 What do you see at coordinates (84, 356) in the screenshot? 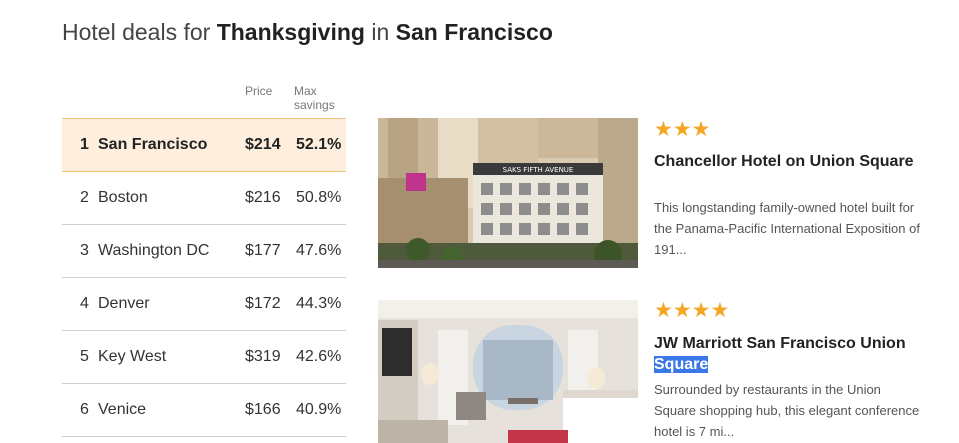
I see `row-rank: 5` at bounding box center [84, 356].